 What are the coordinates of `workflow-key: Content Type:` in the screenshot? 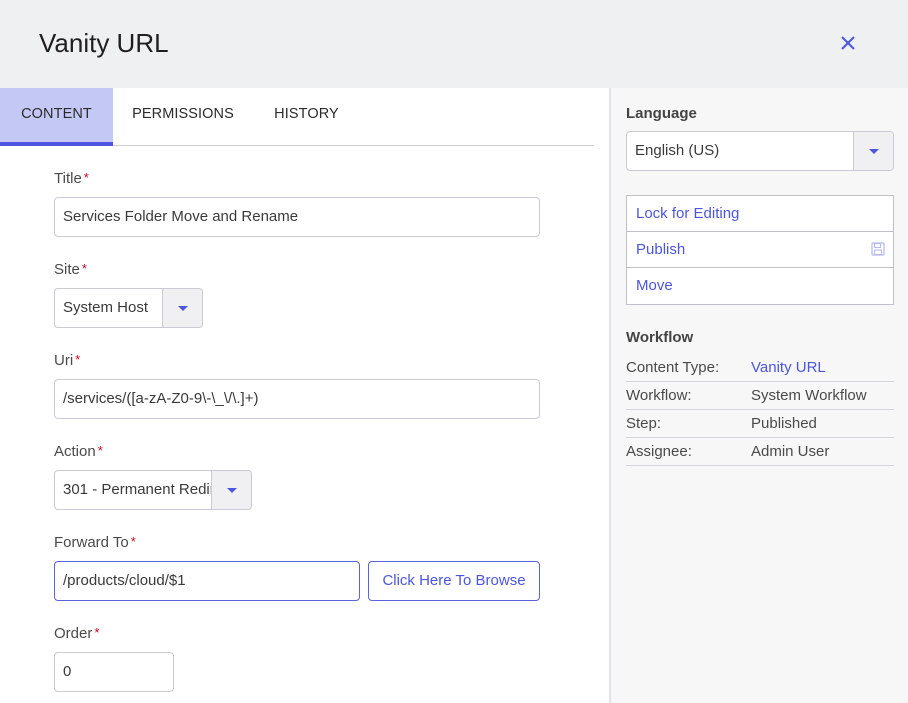 It's located at (673, 367).